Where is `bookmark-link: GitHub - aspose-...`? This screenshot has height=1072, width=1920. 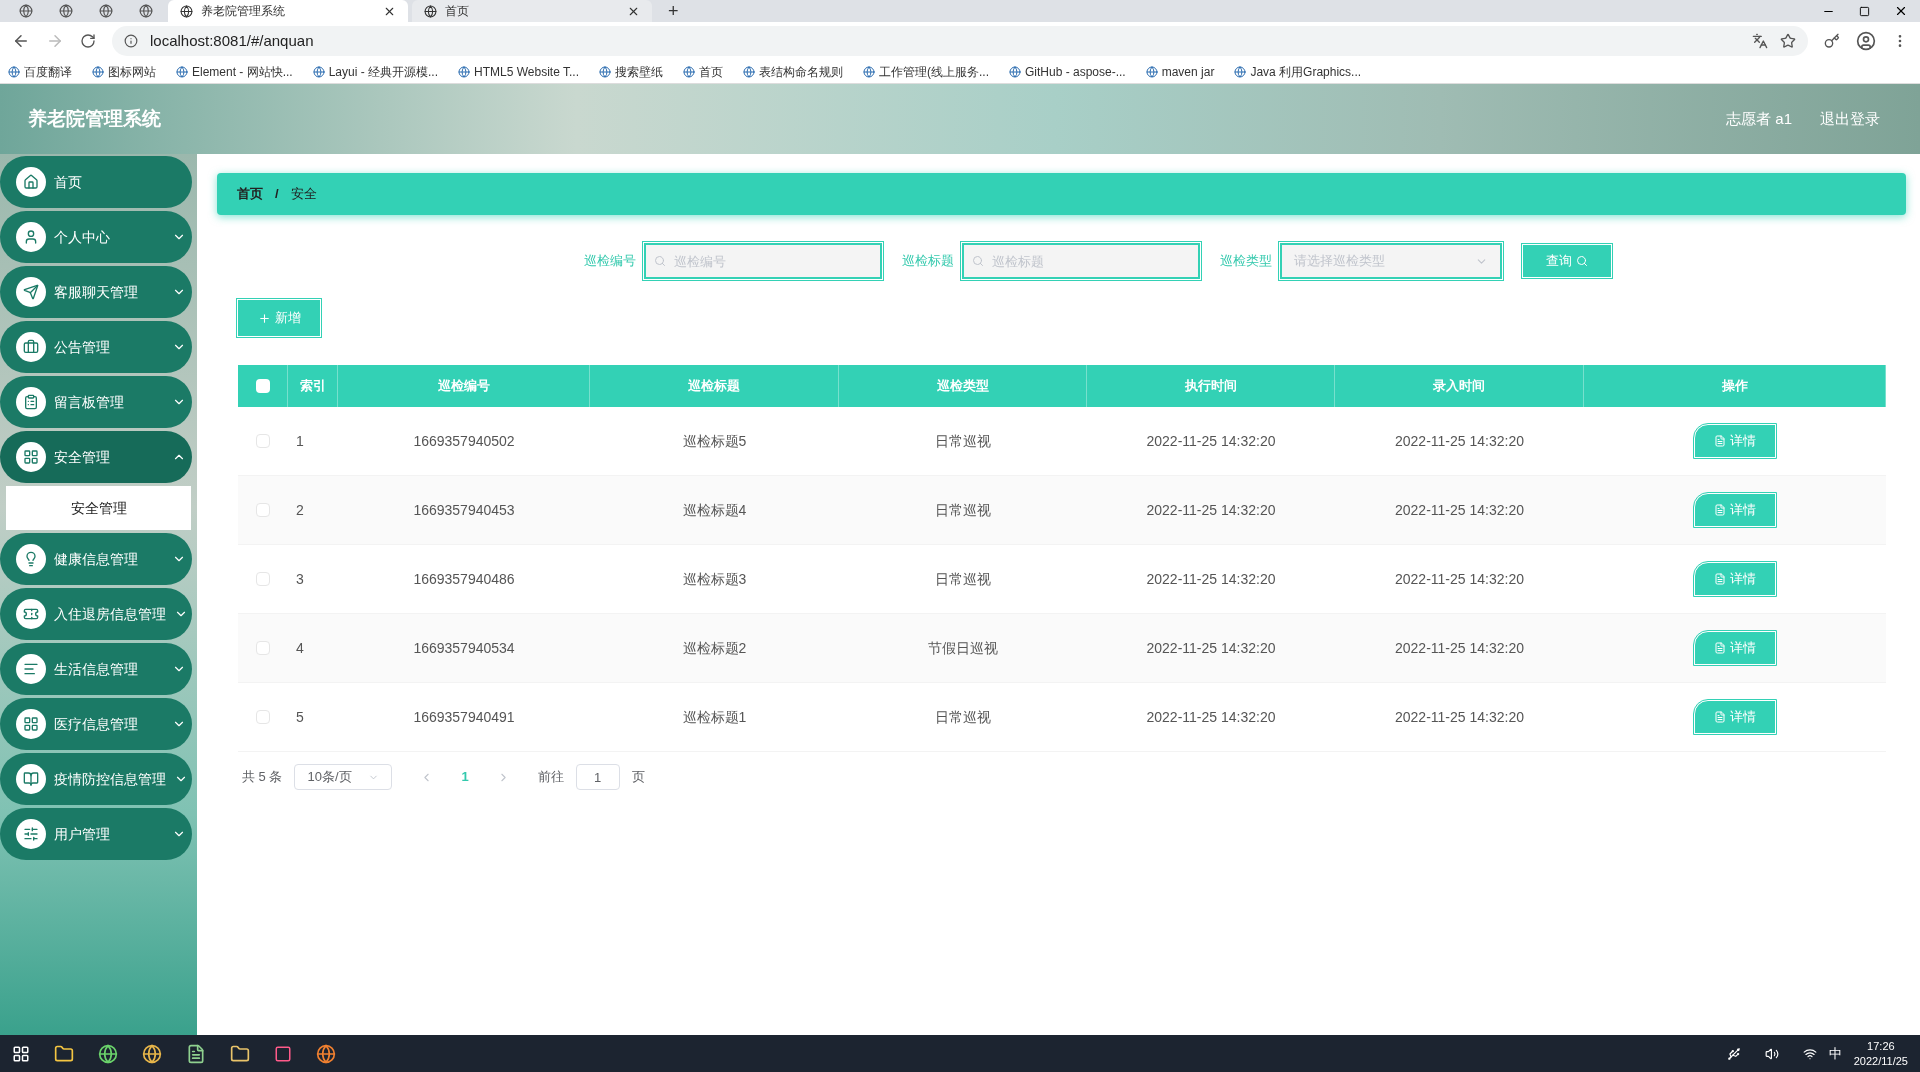 bookmark-link: GitHub - aspose-... is located at coordinates (1067, 71).